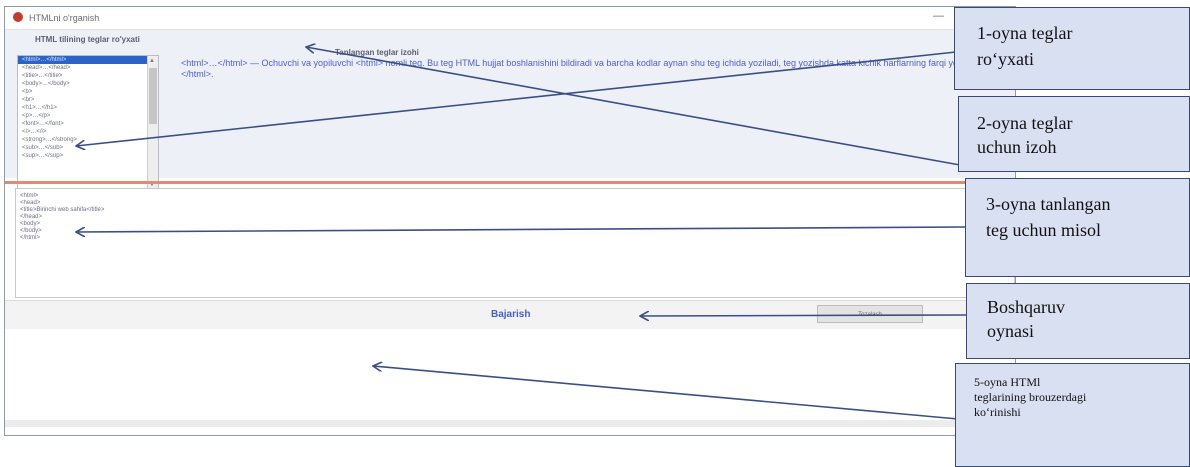  Describe the element at coordinates (870, 314) in the screenshot. I see `clear-button: Tozalash` at that location.